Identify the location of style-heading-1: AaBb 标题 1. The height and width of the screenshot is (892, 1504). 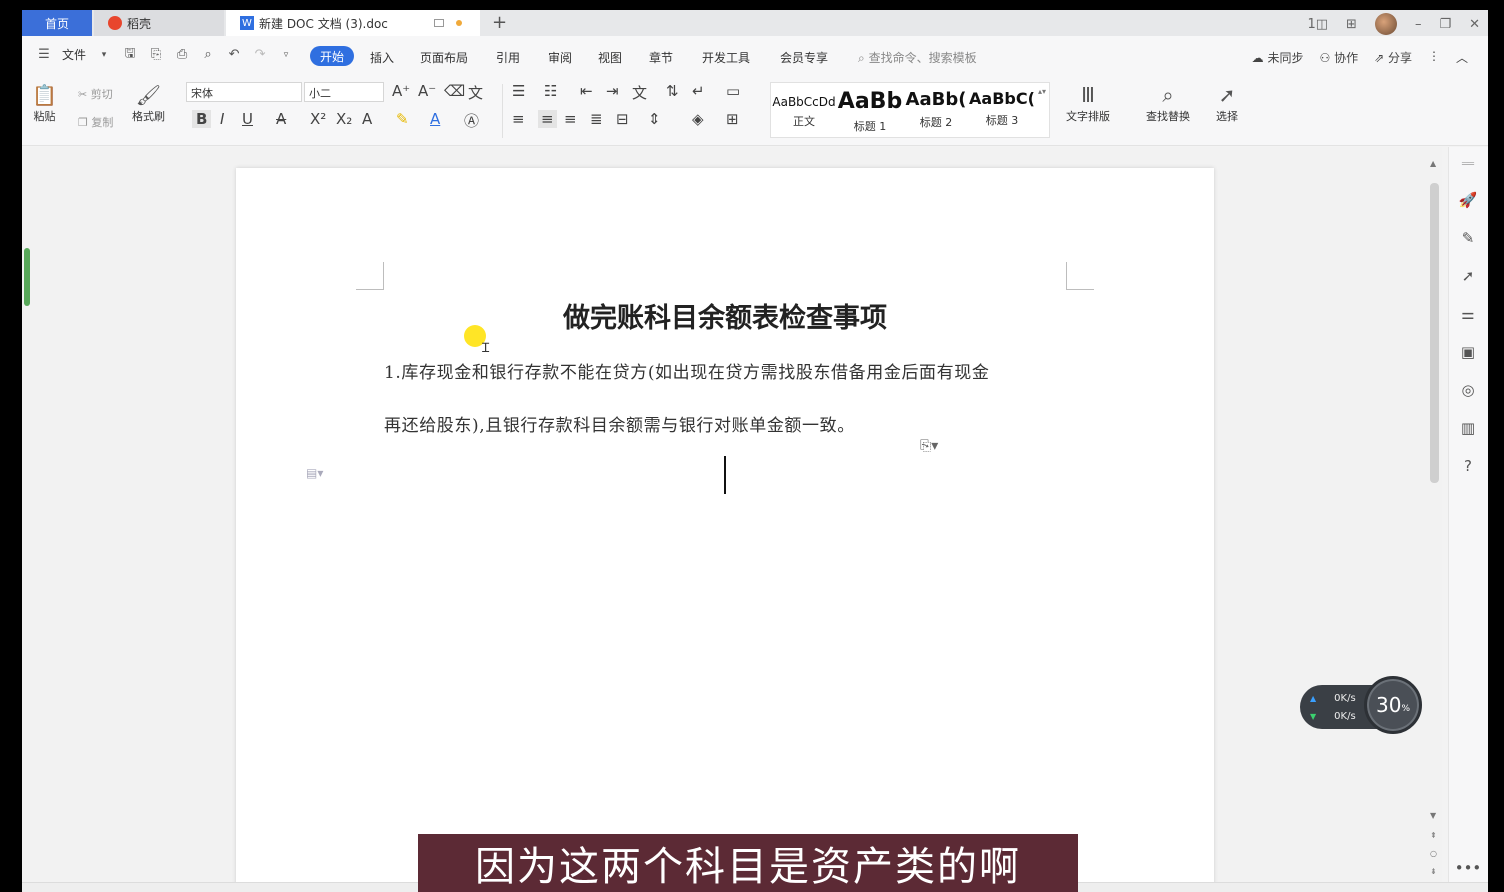
(870, 111).